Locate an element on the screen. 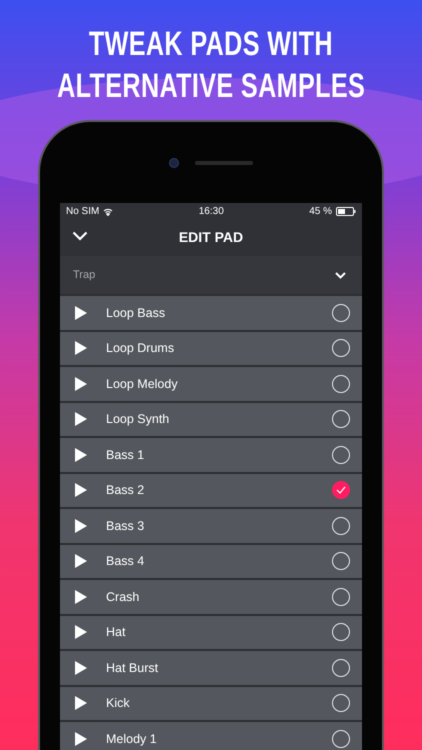  sample-row: Bass 4 is located at coordinates (211, 560).